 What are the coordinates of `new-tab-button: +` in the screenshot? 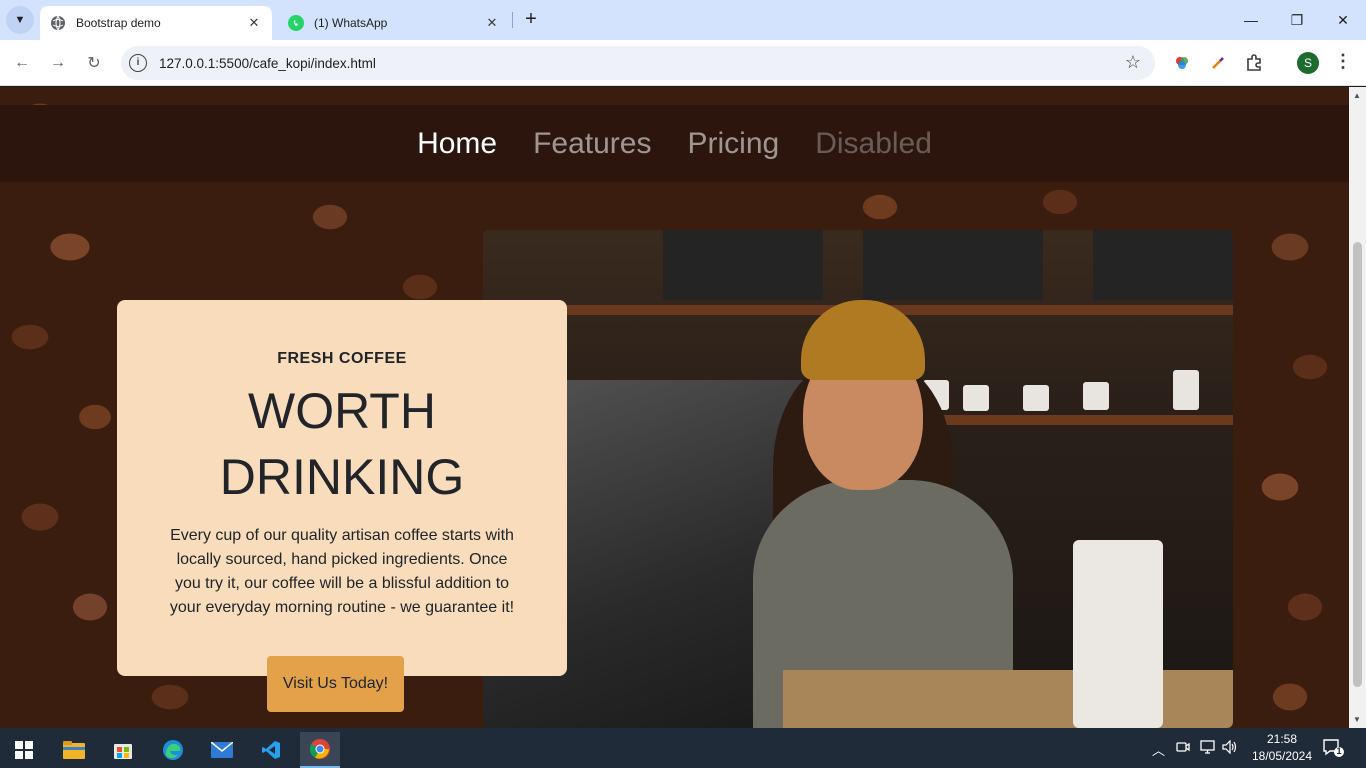 It's located at (531, 20).